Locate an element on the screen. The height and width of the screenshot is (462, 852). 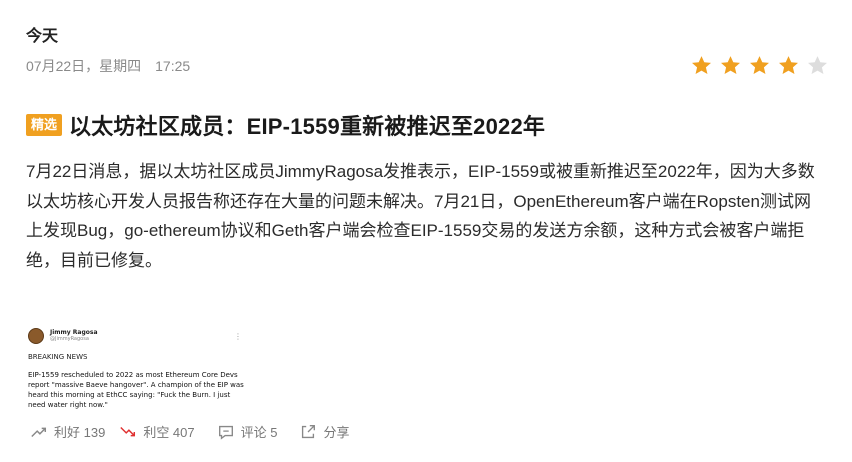
comment-icon is located at coordinates (225, 432).